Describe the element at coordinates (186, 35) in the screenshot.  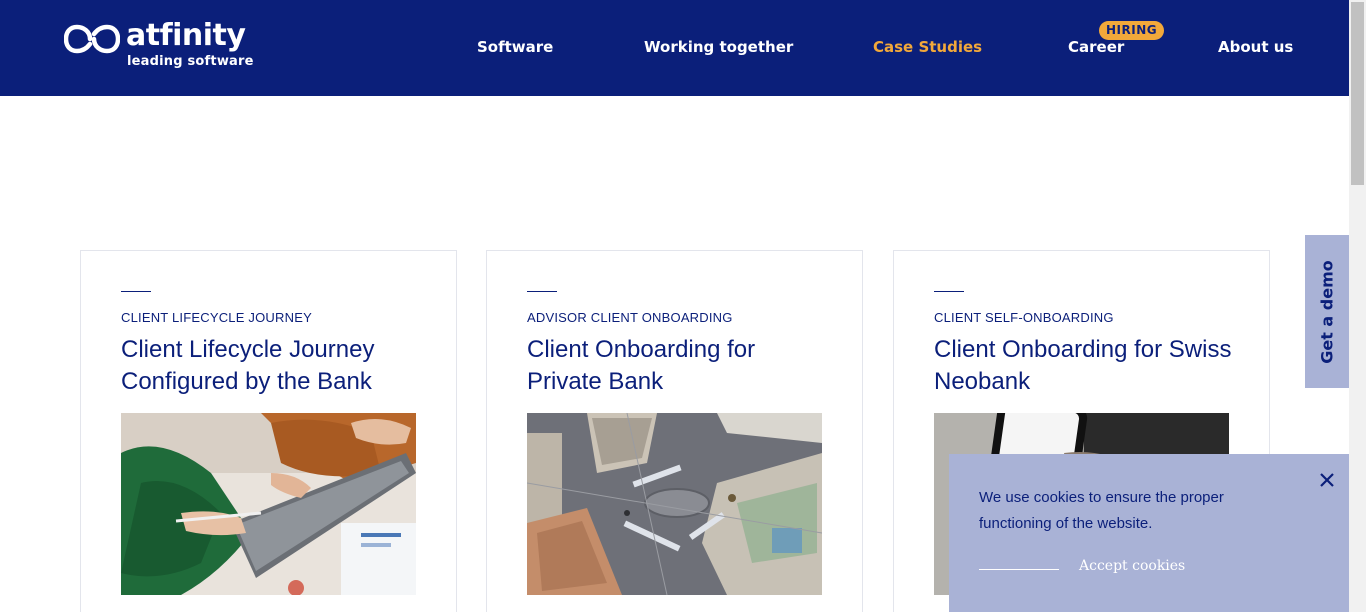
I see `logo-wordmark: atfinity` at that location.